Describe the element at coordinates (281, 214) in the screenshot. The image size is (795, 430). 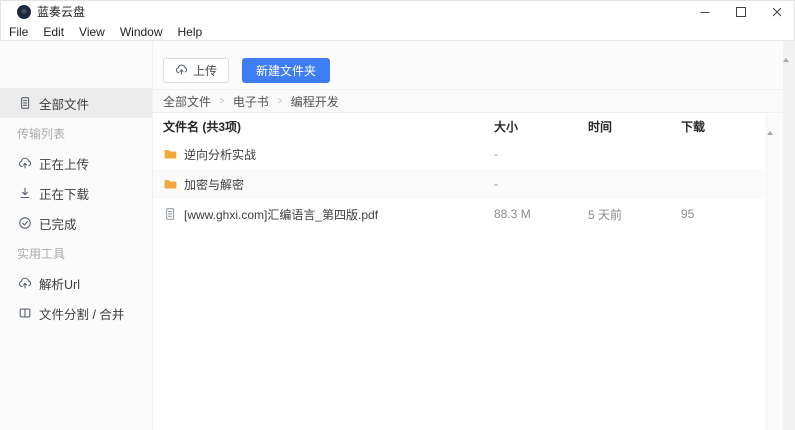
I see `file-name: [www.ghxi.com]汇编语言_第四版.pdf` at that location.